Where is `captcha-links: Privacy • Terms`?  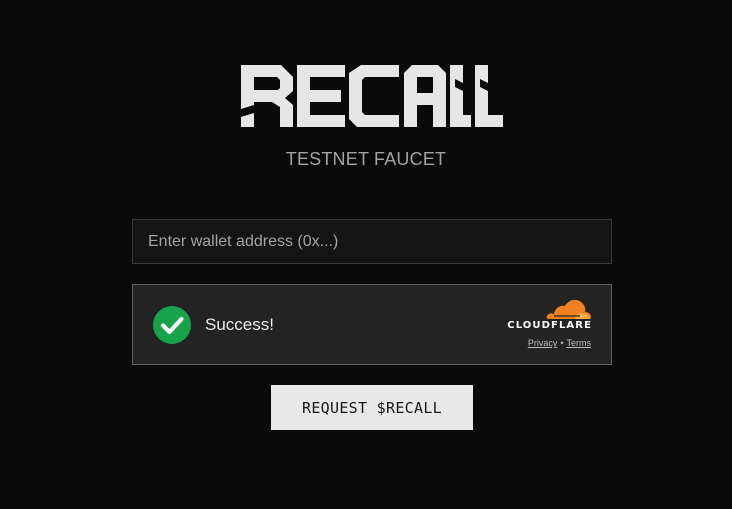
captcha-links: Privacy • Terms is located at coordinates (559, 343).